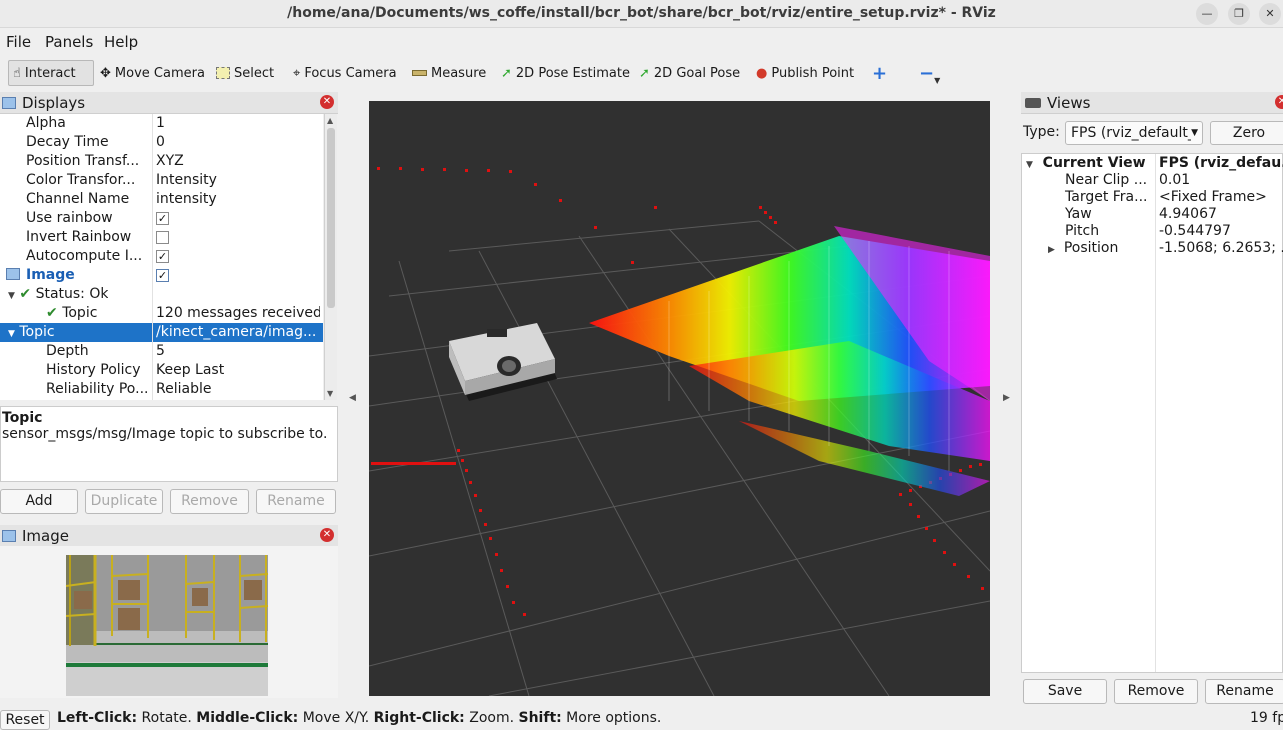 This screenshot has width=1283, height=730. Describe the element at coordinates (124, 501) in the screenshot. I see `duplicate-button: Duplicate` at that location.